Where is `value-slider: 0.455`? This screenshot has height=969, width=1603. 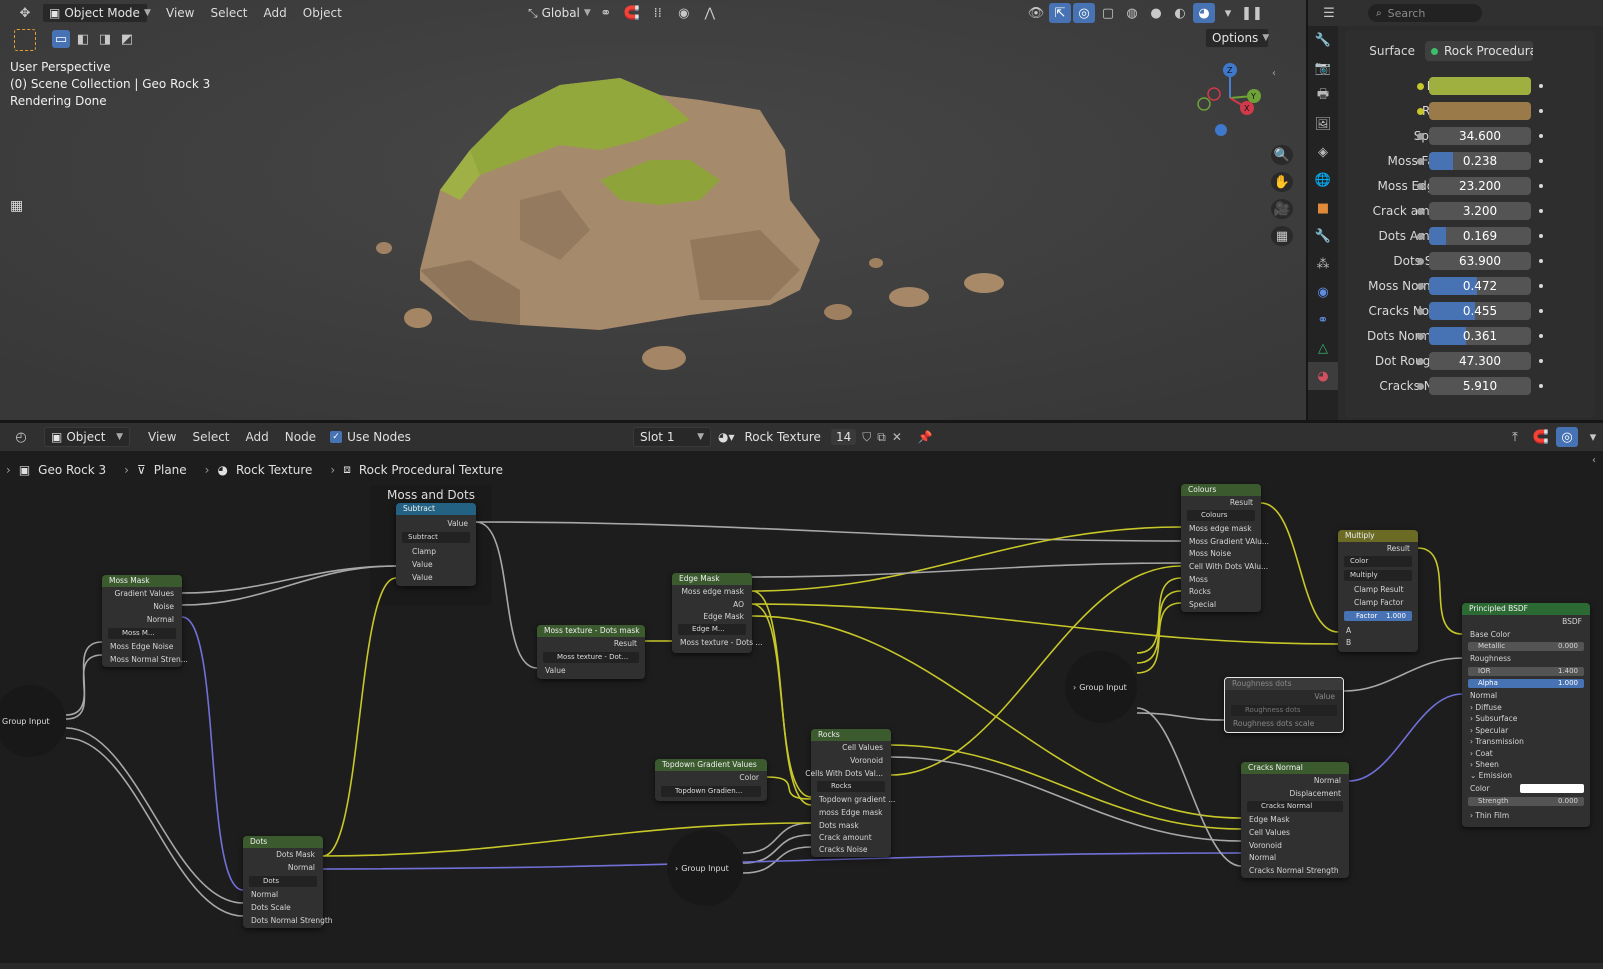 value-slider: 0.455 is located at coordinates (1480, 311).